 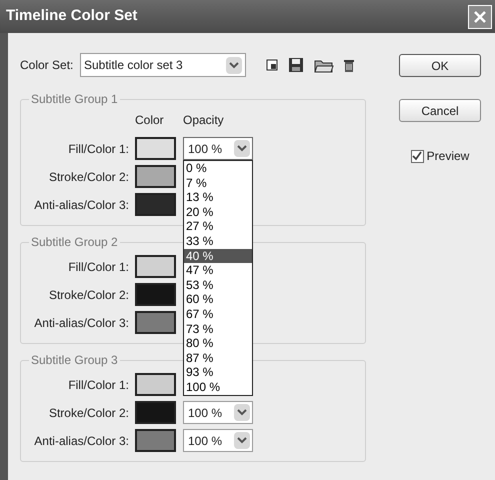 I want to click on group-title: Subtitle Group 3, so click(x=74, y=360).